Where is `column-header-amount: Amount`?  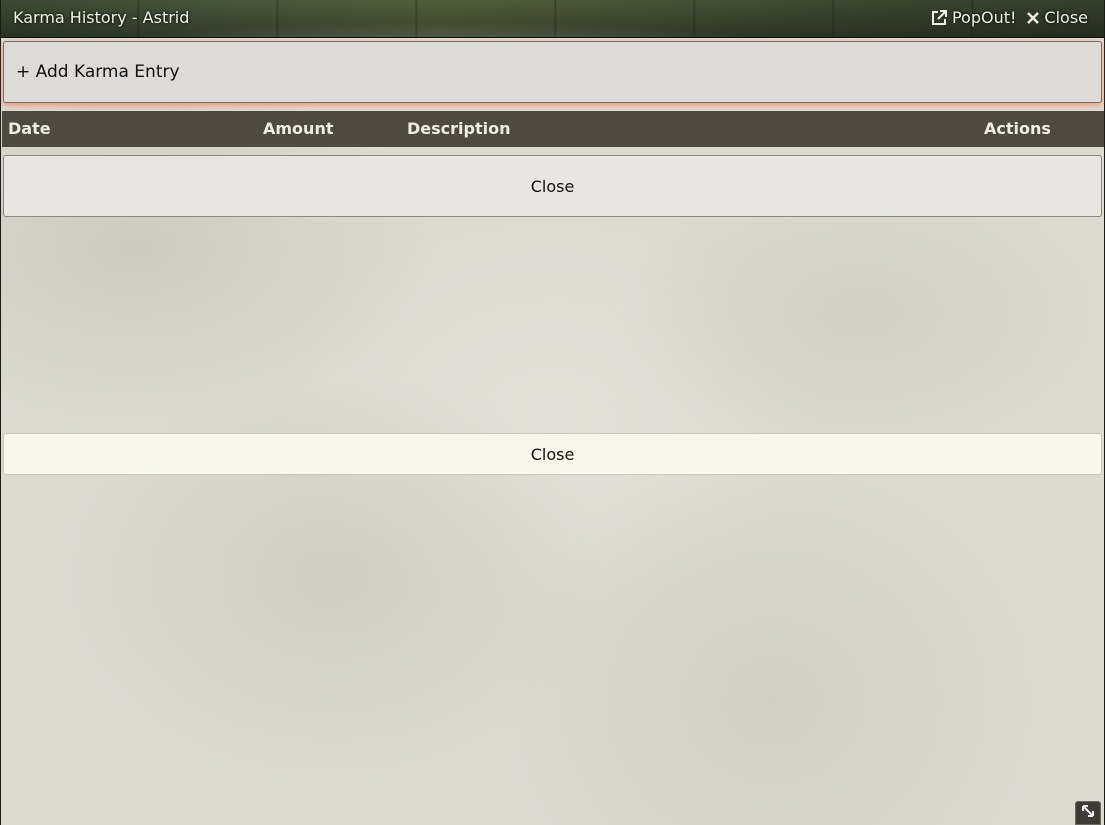 column-header-amount: Amount is located at coordinates (298, 128).